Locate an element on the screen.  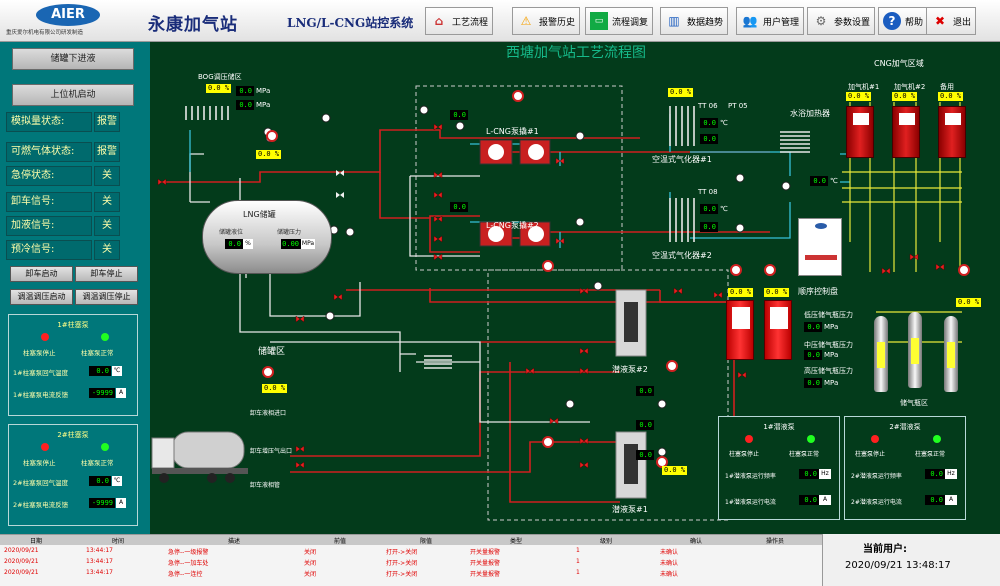
pump2-stop-indicator is located at coordinates (45, 447).